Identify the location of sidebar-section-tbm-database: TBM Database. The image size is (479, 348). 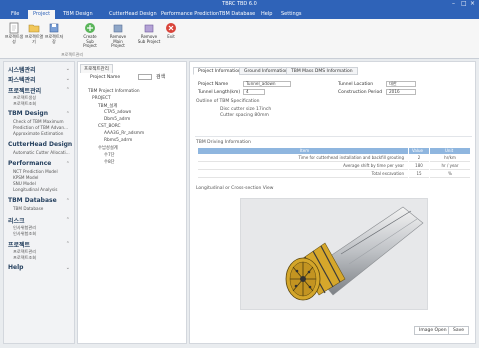
(32, 200).